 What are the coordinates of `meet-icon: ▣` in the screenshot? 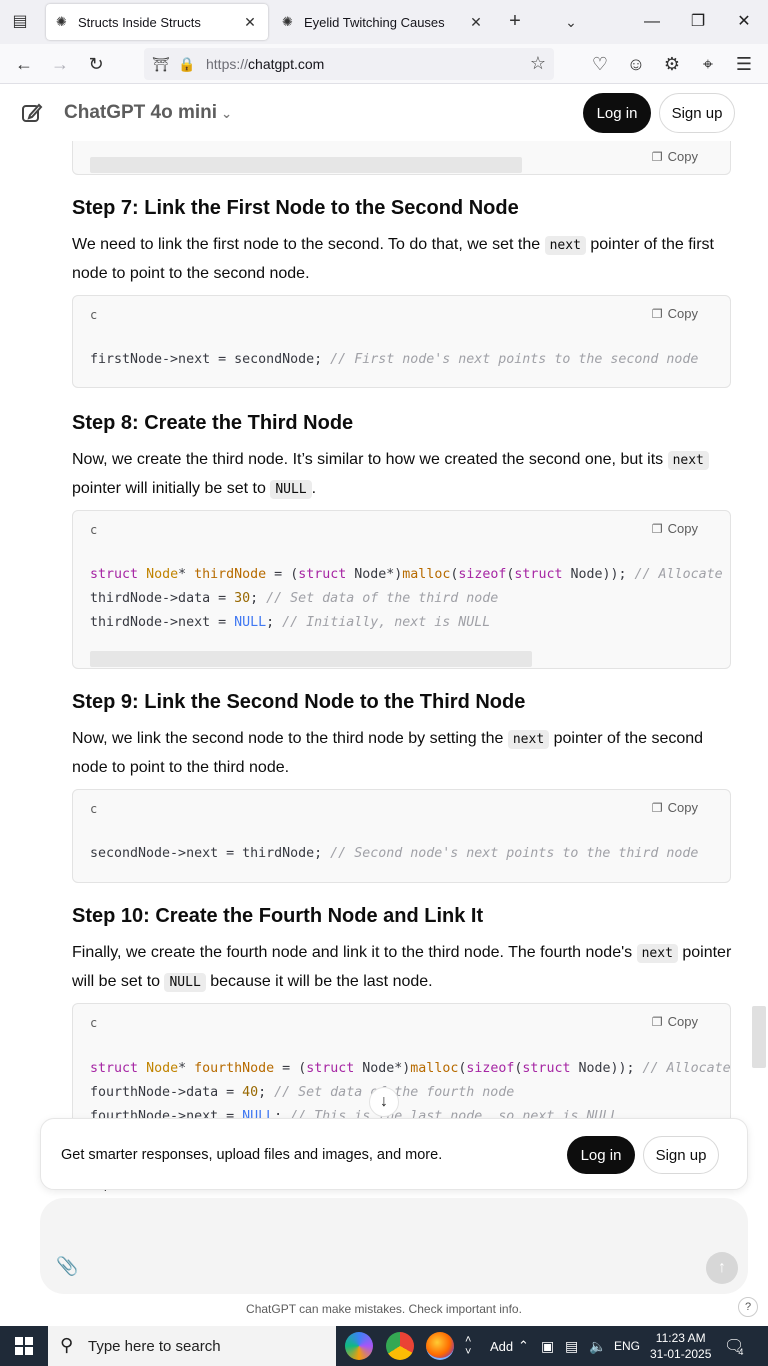 It's located at (547, 1346).